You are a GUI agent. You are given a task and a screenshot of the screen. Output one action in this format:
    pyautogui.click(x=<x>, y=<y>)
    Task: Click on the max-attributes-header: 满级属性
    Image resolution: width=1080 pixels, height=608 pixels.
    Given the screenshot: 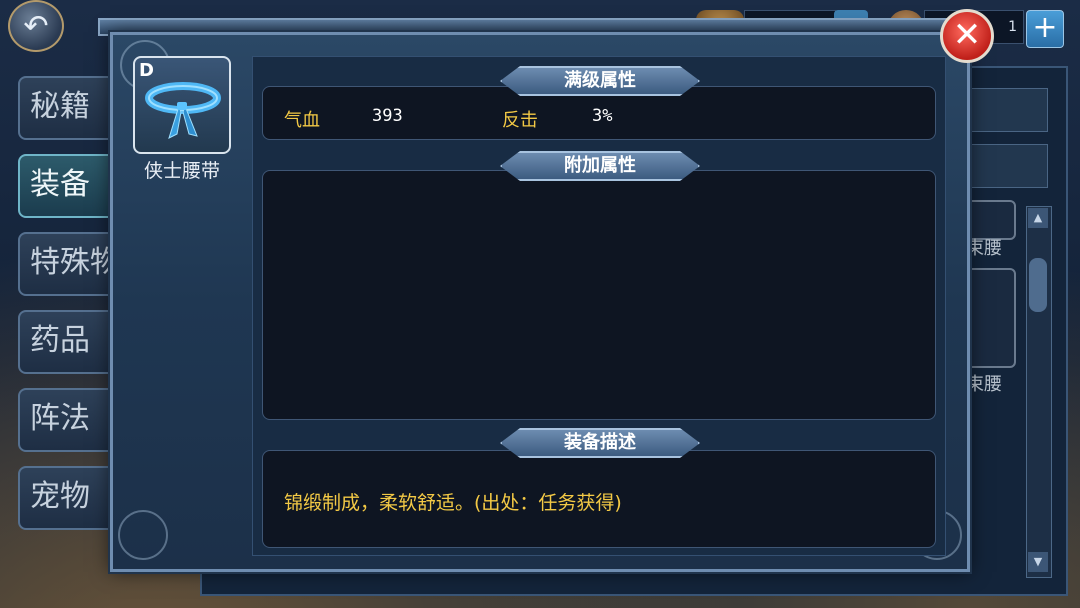 What is the action you would take?
    pyautogui.click(x=600, y=81)
    